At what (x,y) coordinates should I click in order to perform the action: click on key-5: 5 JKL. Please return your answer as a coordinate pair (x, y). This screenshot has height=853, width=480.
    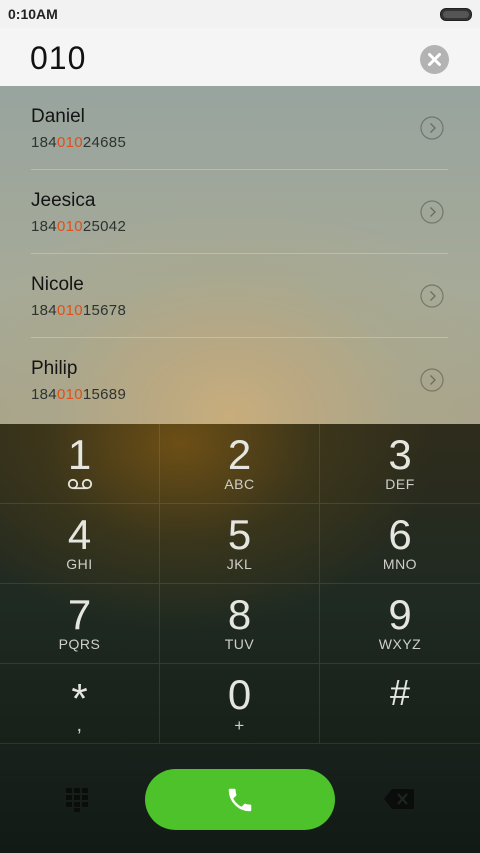
    Looking at the image, I should click on (240, 544).